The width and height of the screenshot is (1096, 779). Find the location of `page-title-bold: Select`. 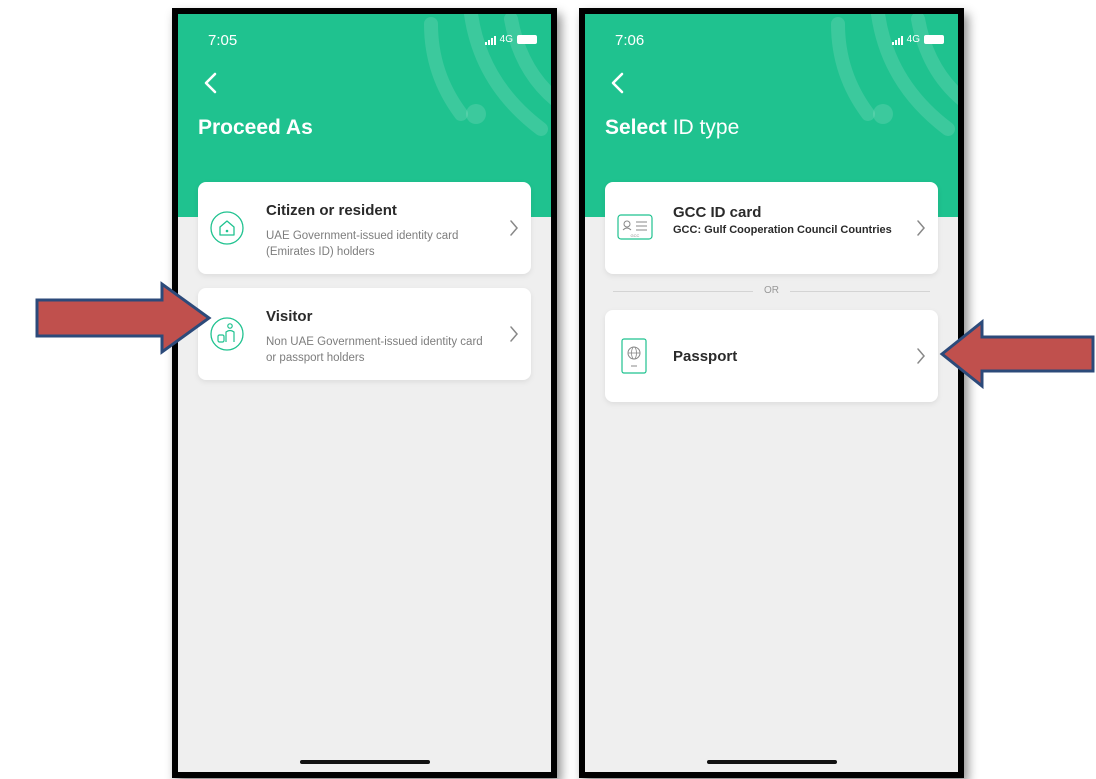

page-title-bold: Select is located at coordinates (636, 127).